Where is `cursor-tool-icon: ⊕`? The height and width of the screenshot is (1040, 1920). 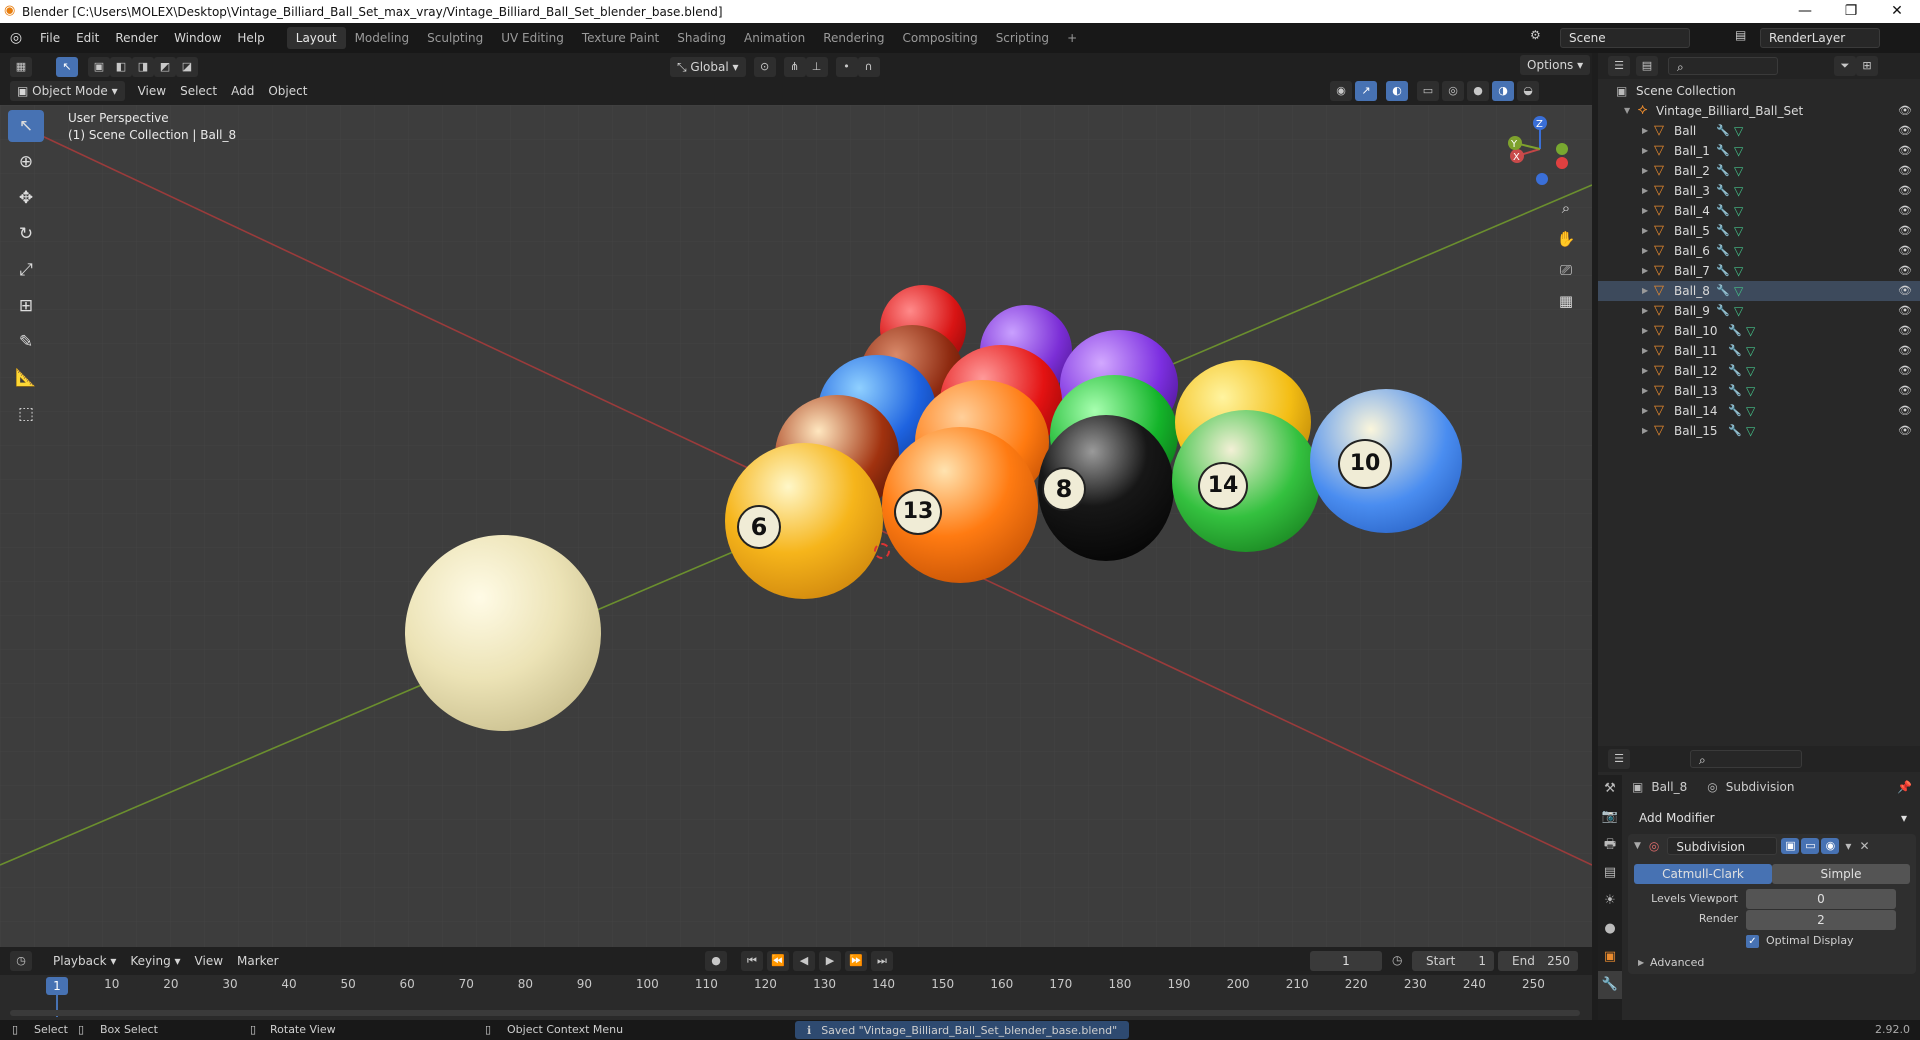
cursor-tool-icon: ⊕ is located at coordinates (26, 162).